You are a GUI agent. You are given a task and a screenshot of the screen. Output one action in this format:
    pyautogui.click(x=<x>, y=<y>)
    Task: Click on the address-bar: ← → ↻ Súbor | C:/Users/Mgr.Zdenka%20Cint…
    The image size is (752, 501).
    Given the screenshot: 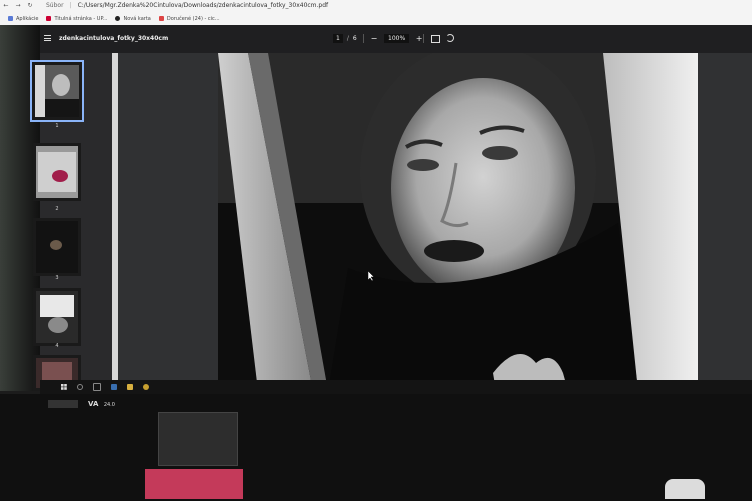 What is the action you would take?
    pyautogui.click(x=376, y=5)
    